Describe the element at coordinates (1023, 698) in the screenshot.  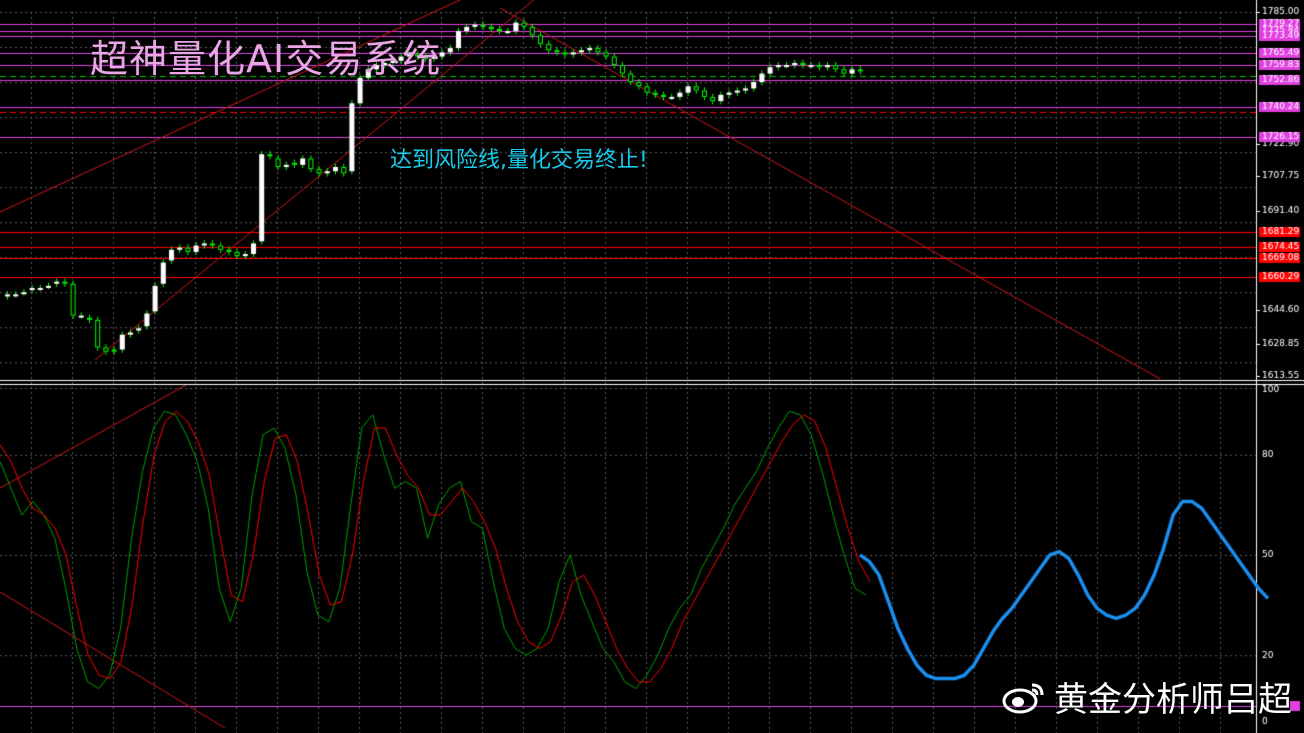
I see `weibo-icon` at that location.